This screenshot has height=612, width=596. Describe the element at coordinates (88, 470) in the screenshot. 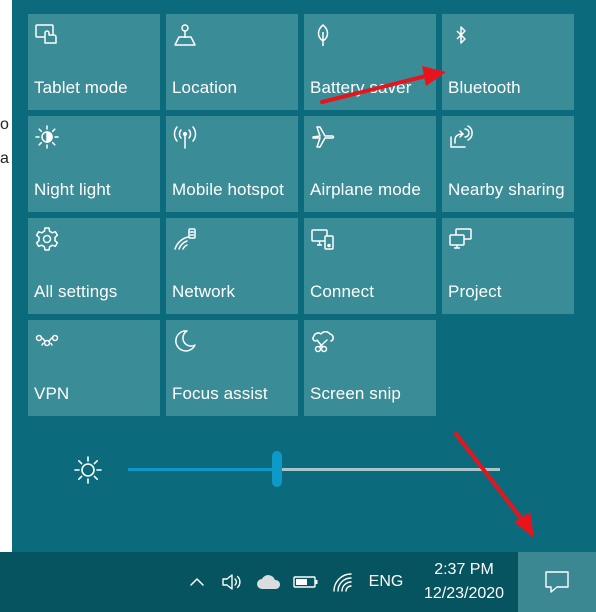

I see `brightness-sun-icon` at that location.